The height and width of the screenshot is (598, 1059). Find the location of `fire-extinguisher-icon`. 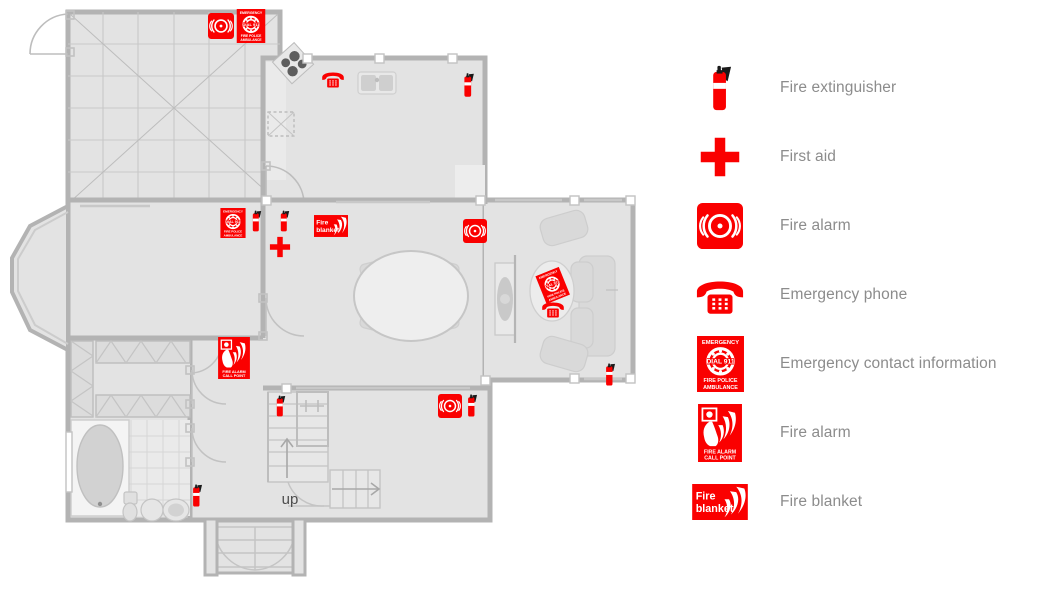

fire-extinguisher-icon is located at coordinates (720, 88).